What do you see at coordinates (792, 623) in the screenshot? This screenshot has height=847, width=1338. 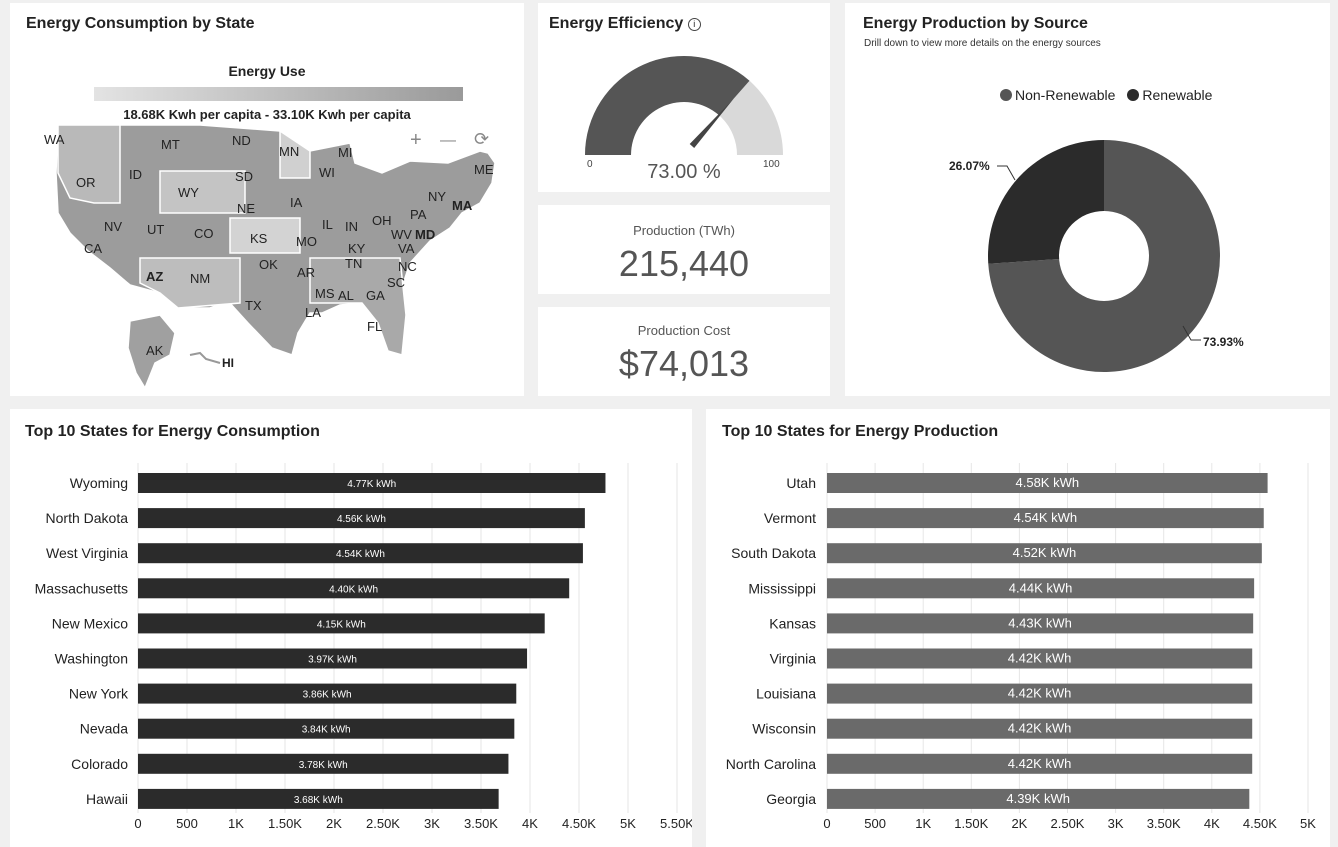 I see `bar-category-label: Kansas` at bounding box center [792, 623].